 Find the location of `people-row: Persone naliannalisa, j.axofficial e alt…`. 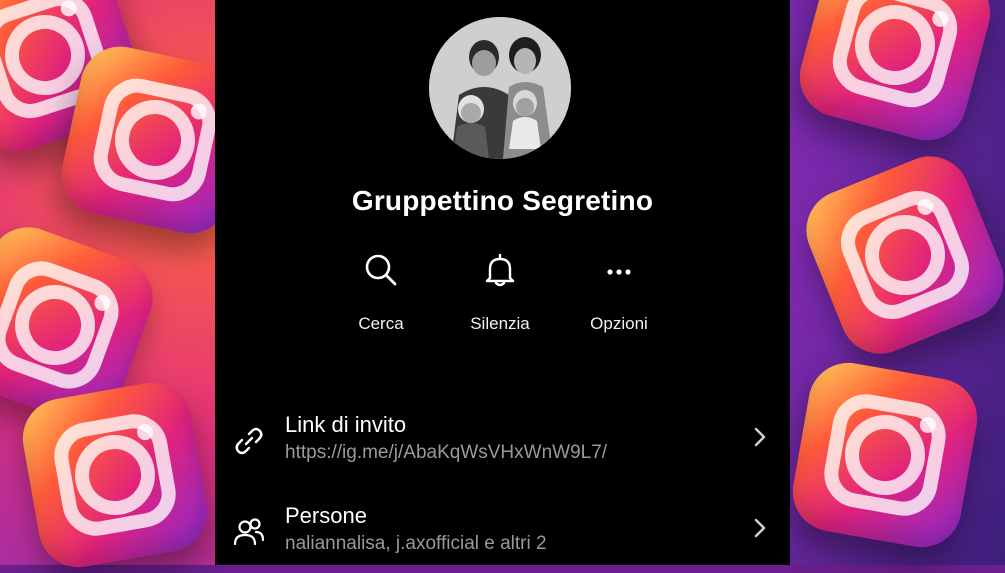

people-row: Persone naliannalisa, j.axofficial e alt… is located at coordinates (502, 528).